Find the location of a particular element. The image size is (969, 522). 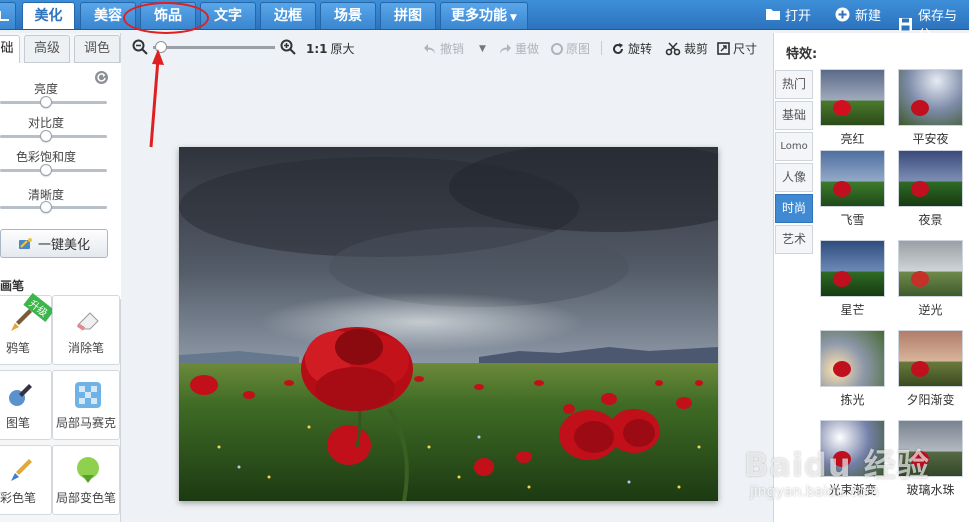

rotate-button: 旋转 is located at coordinates (631, 48).